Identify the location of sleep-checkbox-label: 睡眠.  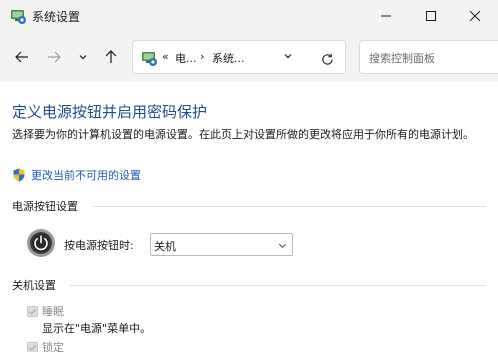
(53, 311).